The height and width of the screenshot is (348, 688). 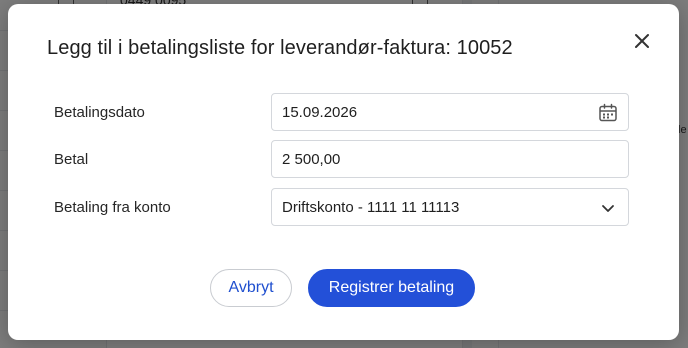 I want to click on form-row-payment-date: Betalingsdato 15.09.2026, so click(x=343, y=113).